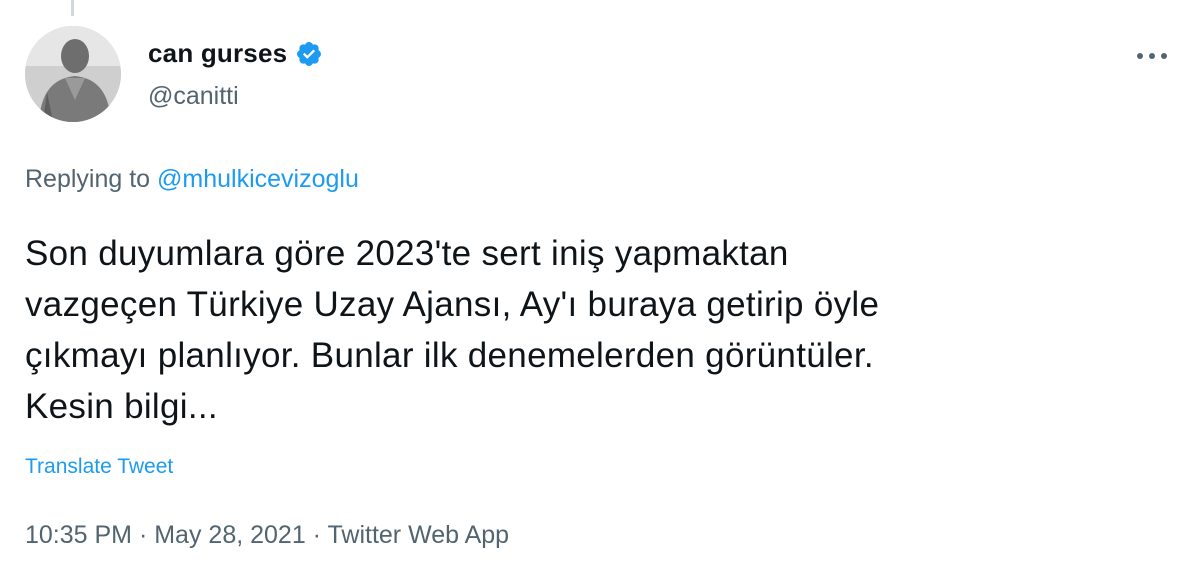  I want to click on more-options-button, so click(1152, 56).